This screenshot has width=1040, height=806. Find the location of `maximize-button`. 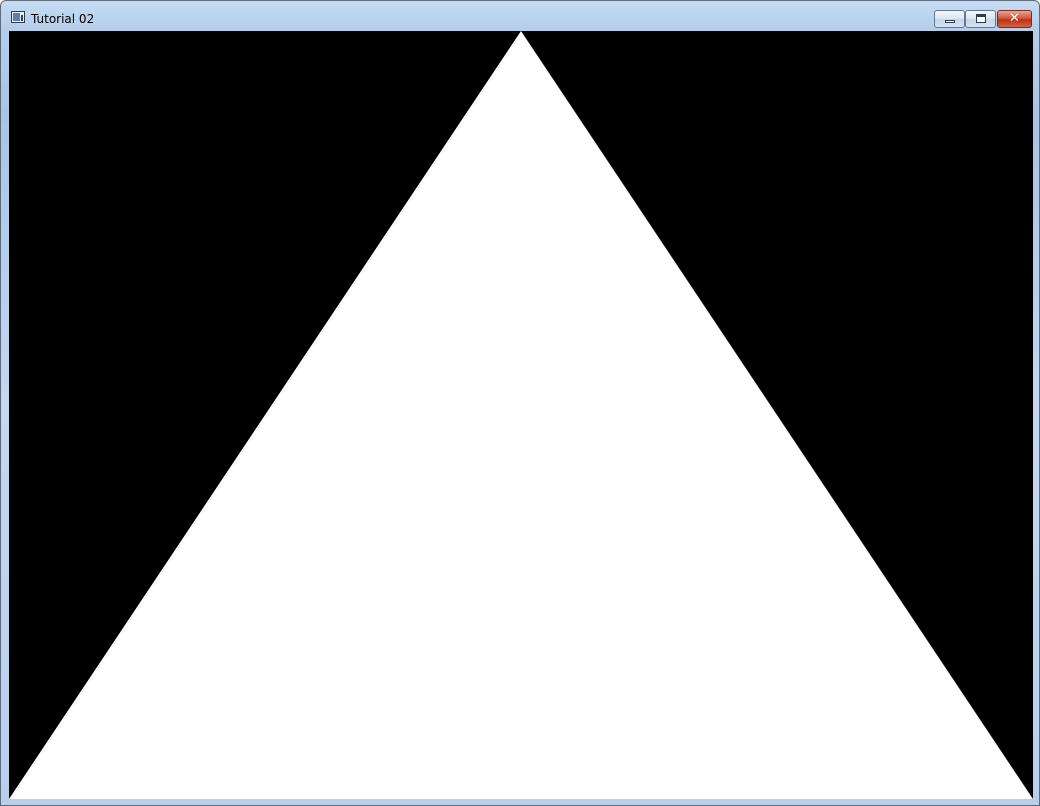

maximize-button is located at coordinates (980, 19).